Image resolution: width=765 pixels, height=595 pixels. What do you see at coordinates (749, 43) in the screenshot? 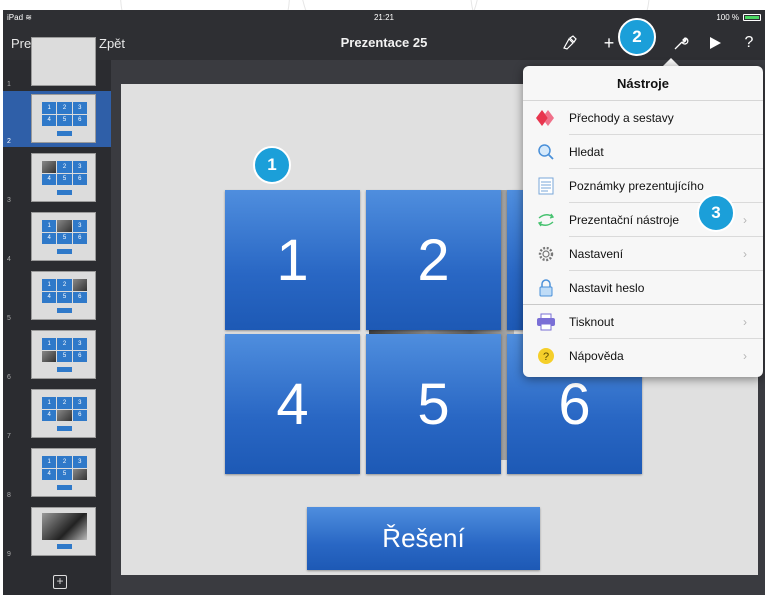
I see `help-question-icon: ?` at bounding box center [749, 43].